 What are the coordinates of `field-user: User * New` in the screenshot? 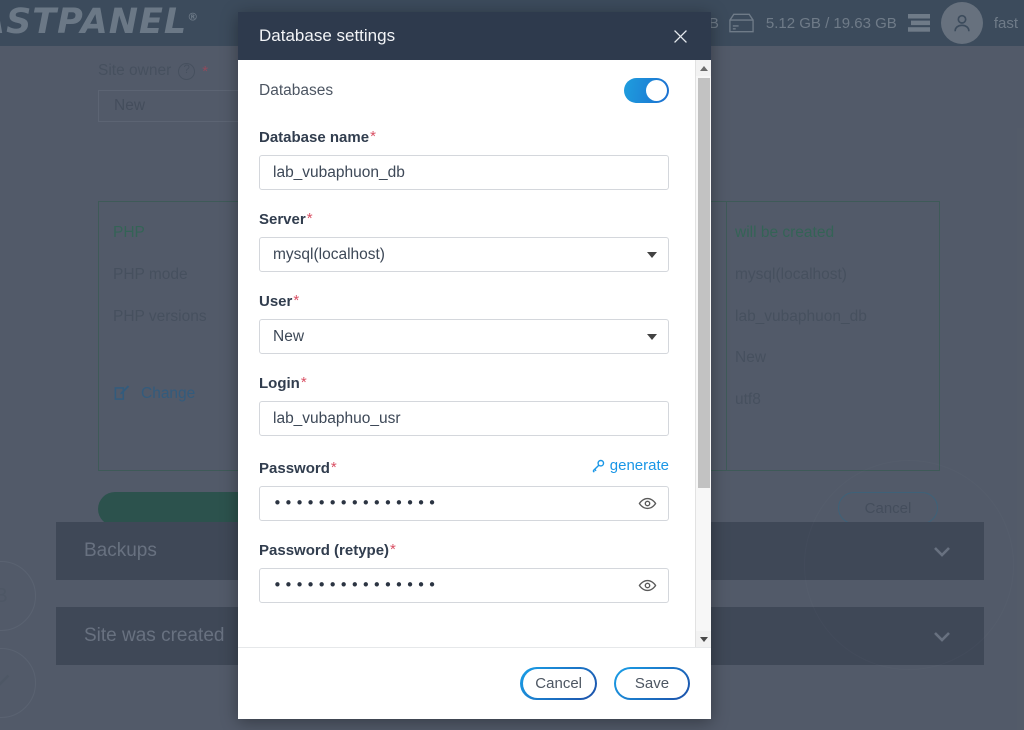 It's located at (464, 323).